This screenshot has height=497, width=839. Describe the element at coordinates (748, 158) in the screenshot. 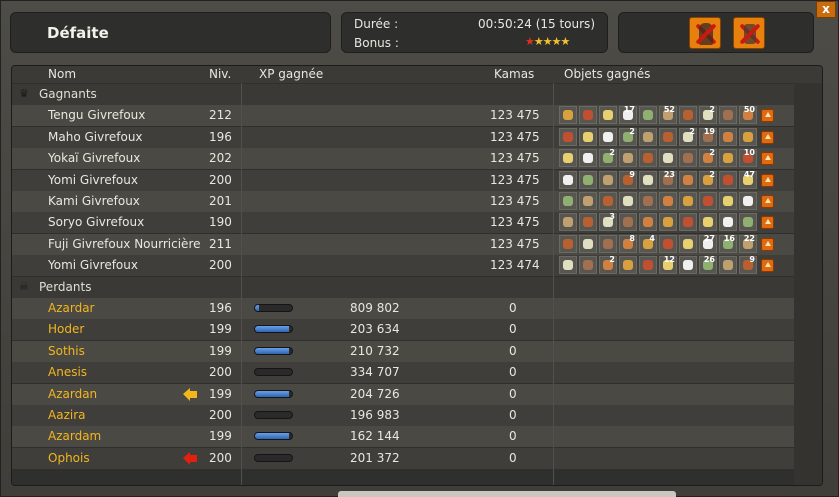

I see `loot-item-icon: 10` at that location.